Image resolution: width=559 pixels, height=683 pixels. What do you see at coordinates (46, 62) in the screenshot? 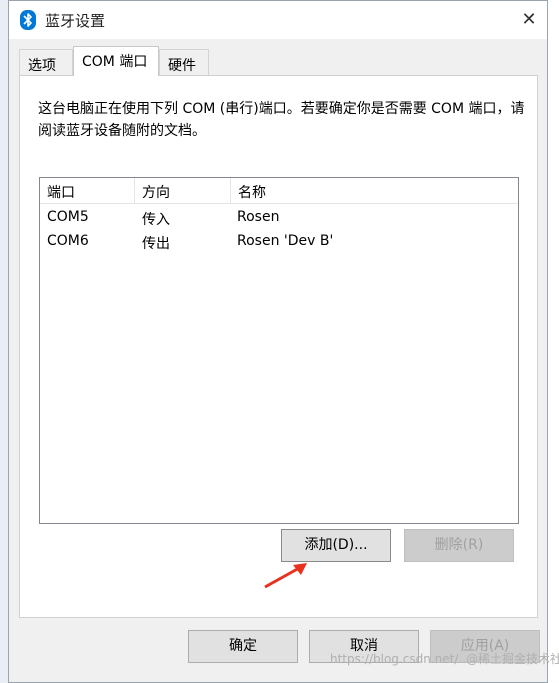
I see `tab-options: 选项` at bounding box center [46, 62].